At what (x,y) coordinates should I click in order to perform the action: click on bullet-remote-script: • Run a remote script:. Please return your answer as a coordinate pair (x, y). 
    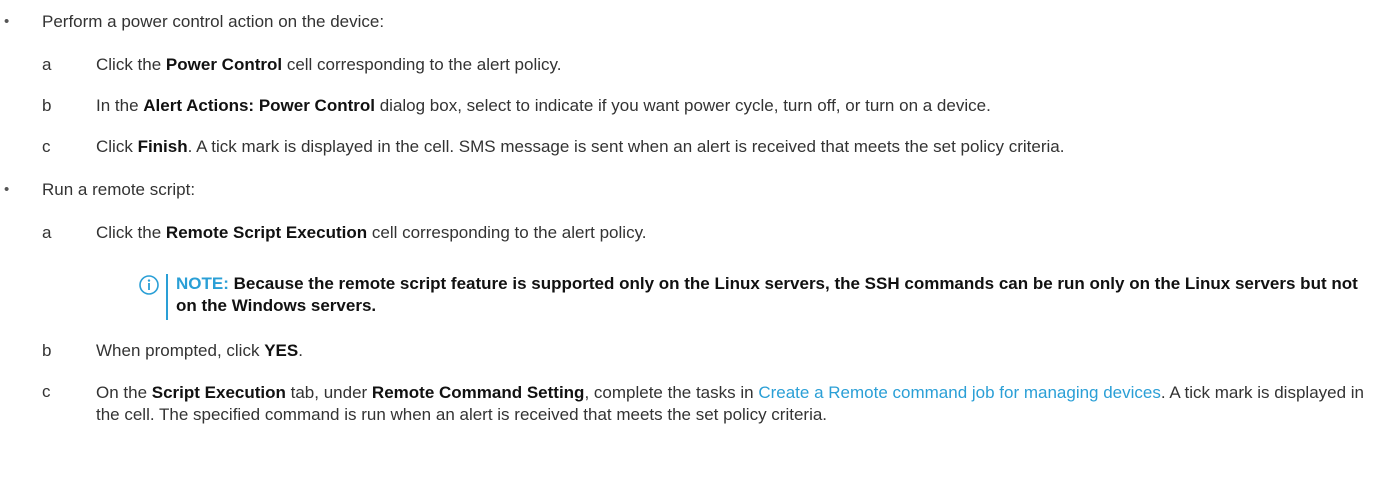
    Looking at the image, I should click on (97, 190).